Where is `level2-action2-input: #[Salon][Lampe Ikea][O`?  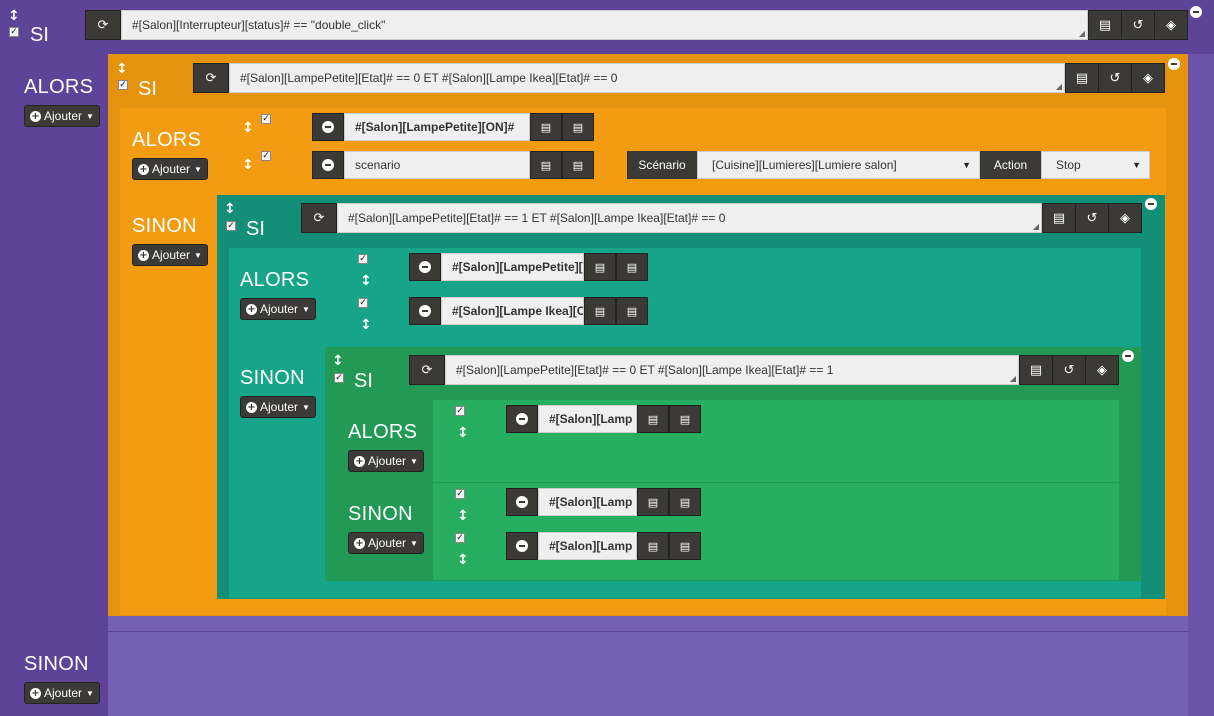 level2-action2-input: #[Salon][Lampe Ikea][O is located at coordinates (512, 311).